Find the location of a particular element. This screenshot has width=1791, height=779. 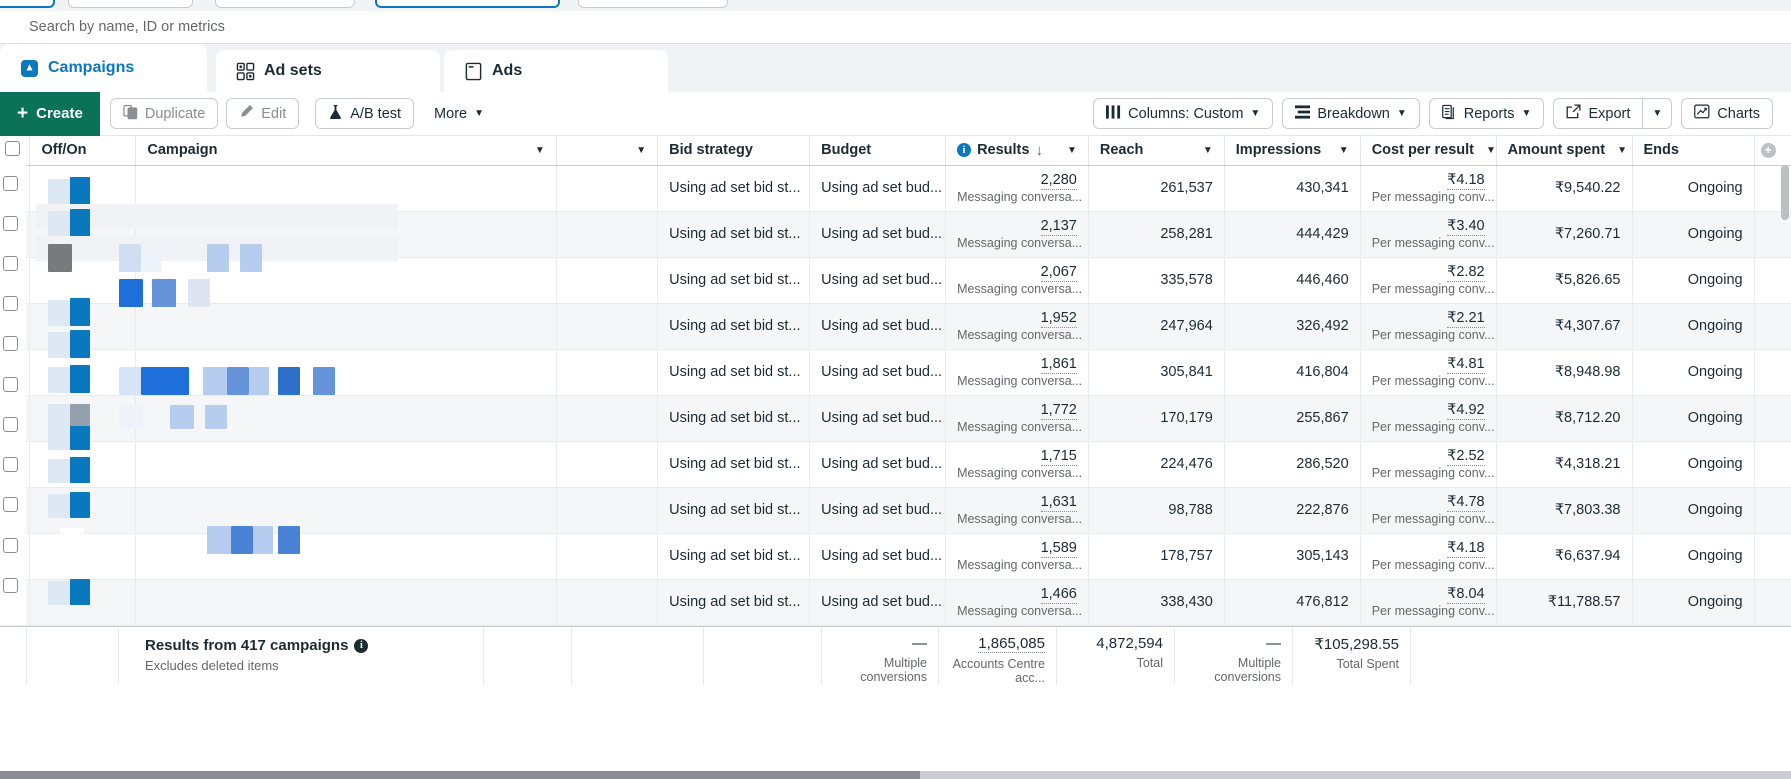

cell-ends: Ongoing is located at coordinates (1693, 234).